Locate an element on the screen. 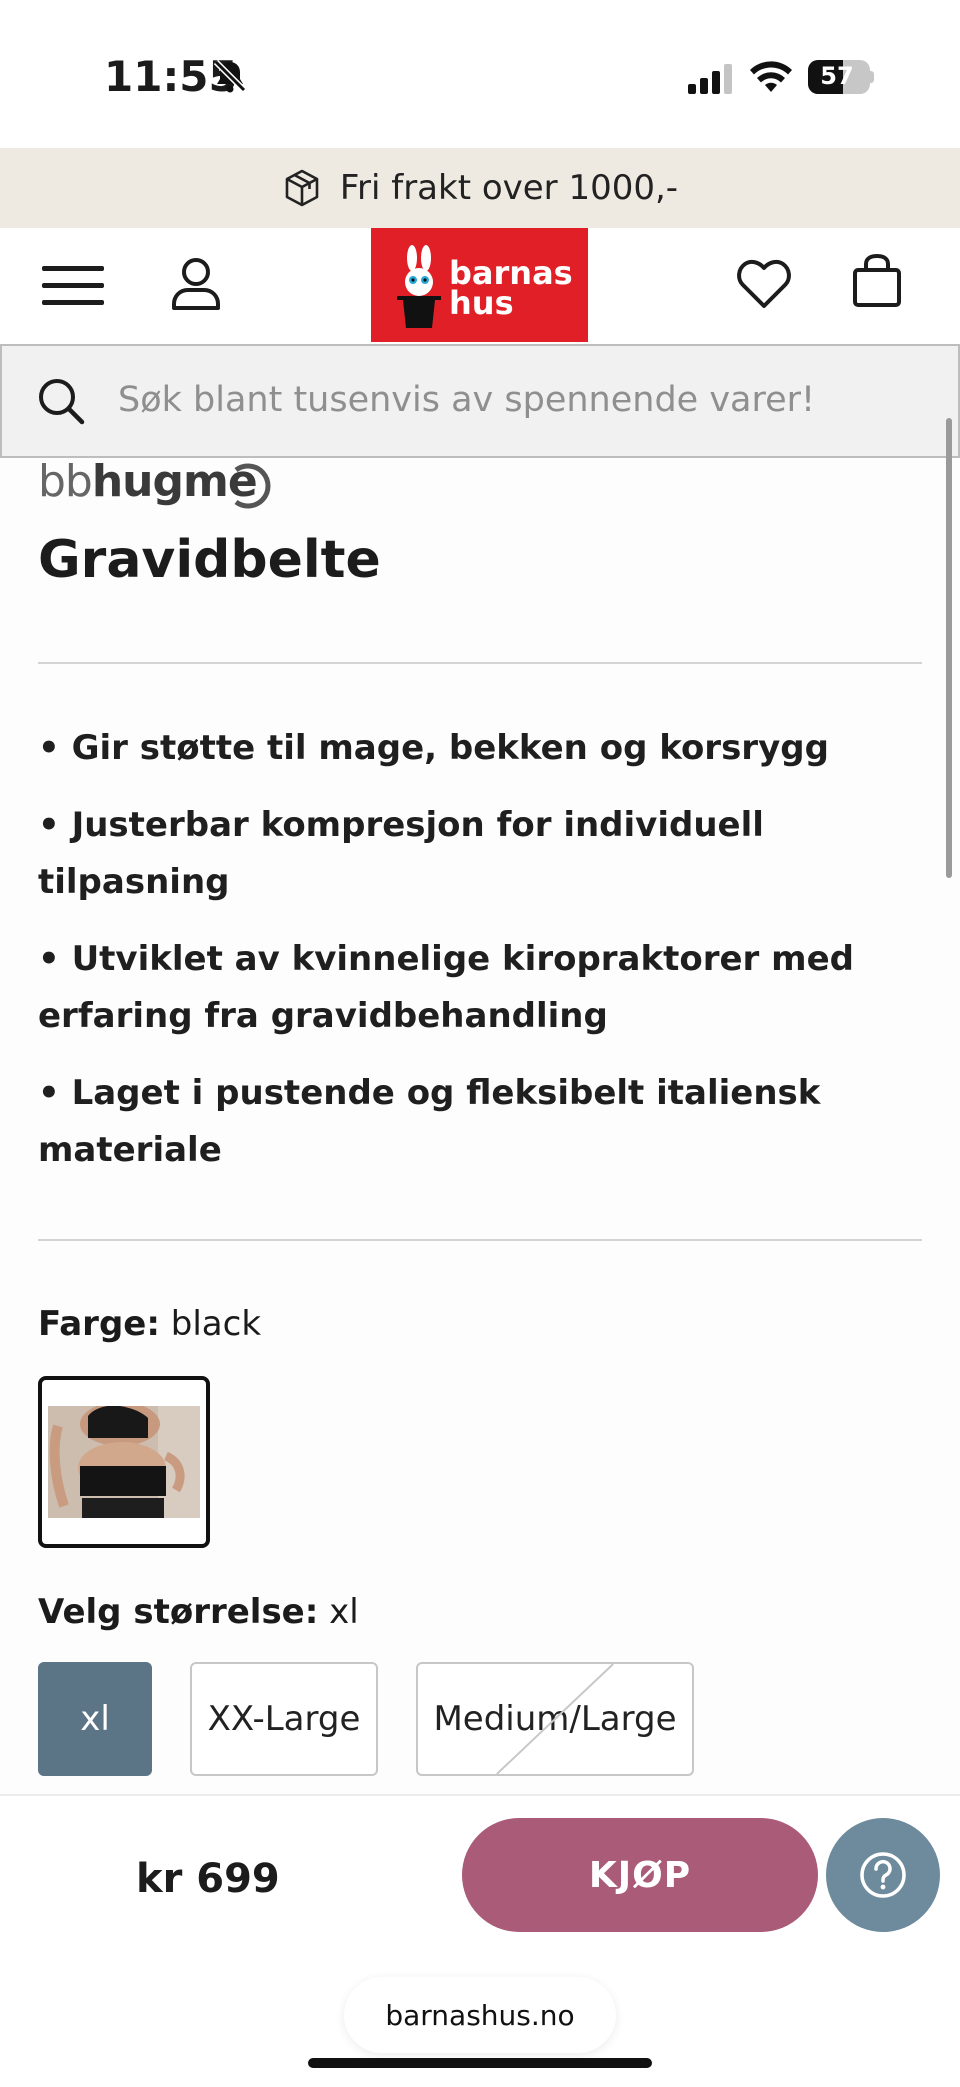 Image resolution: width=960 pixels, height=2087 pixels. browser-url-bar: barnashus.no is located at coordinates (480, 2015).